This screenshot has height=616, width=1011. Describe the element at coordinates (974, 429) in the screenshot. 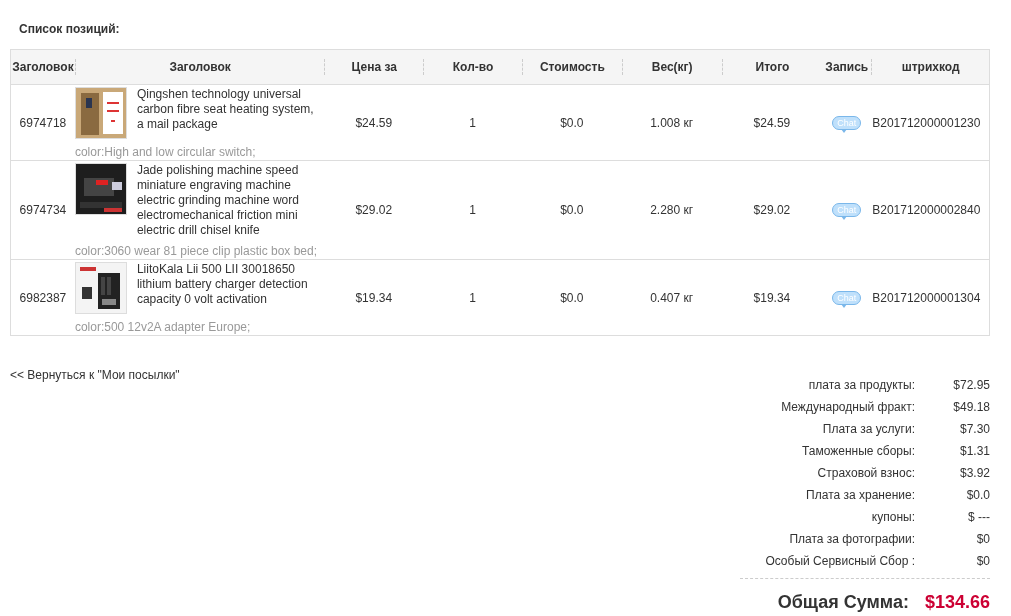

I see `fee-value: $7.30` at that location.